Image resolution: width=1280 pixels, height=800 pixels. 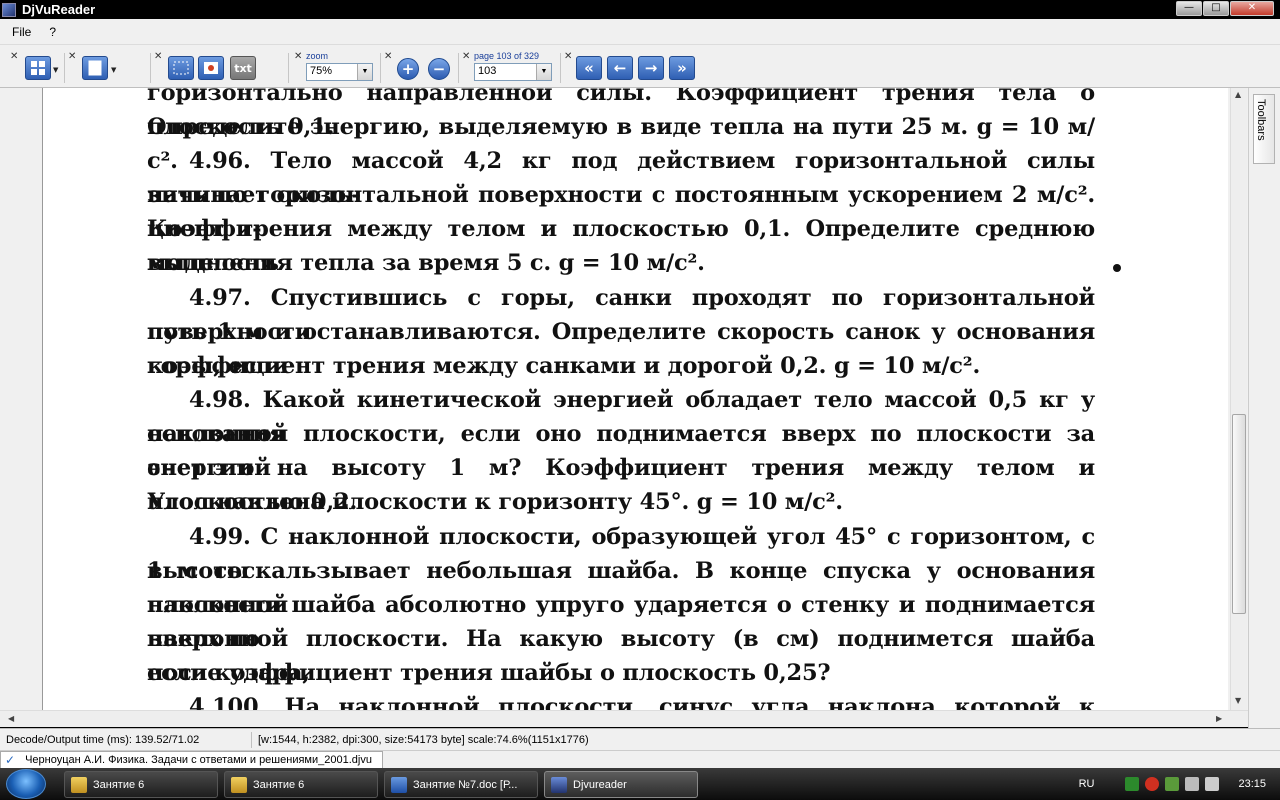 I want to click on toolbars-tab: Toolbars, so click(x=1264, y=129).